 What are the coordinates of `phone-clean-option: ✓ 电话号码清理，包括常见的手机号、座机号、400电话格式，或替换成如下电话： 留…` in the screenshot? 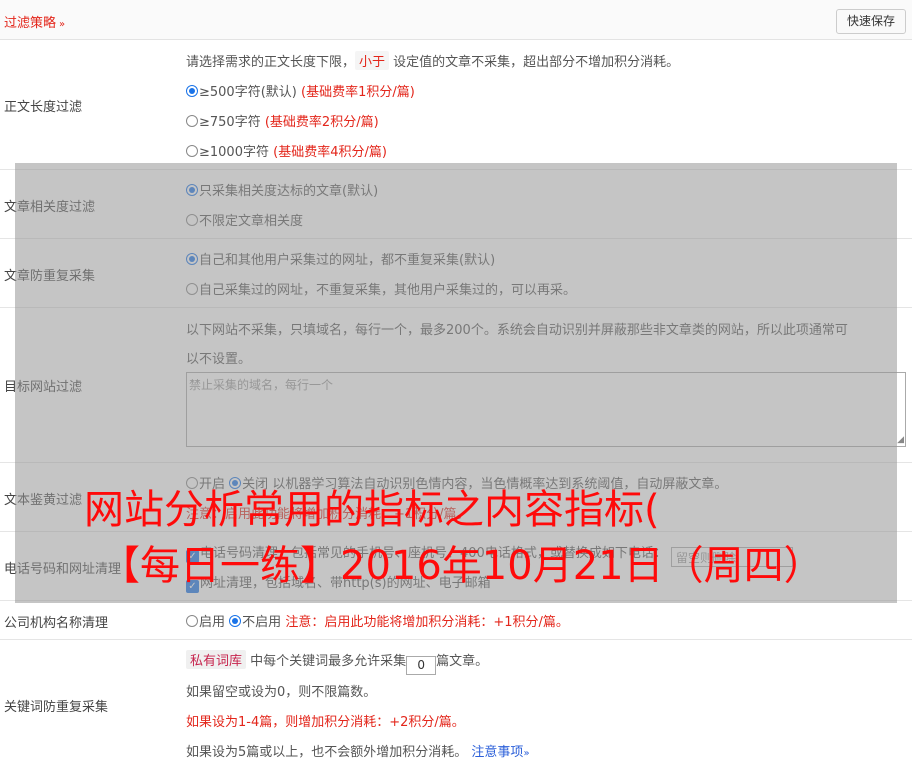 It's located at (489, 554).